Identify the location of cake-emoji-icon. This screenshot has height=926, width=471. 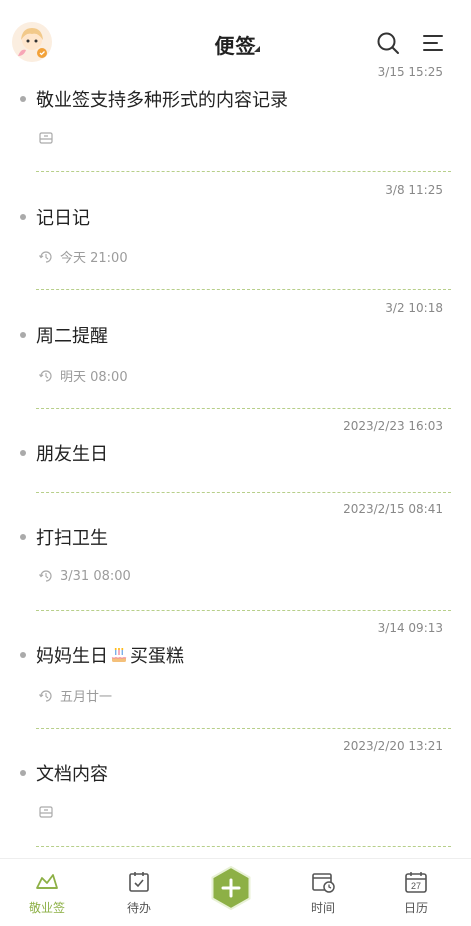
(119, 655).